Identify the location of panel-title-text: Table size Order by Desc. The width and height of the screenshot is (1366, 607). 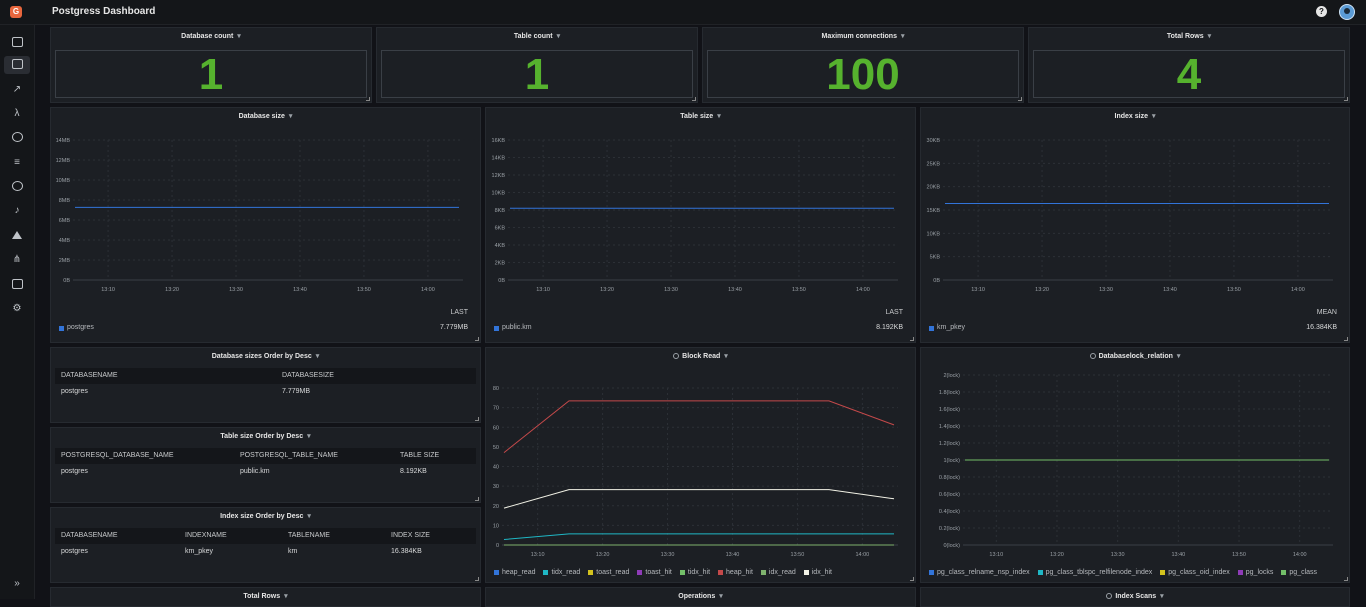
(262, 436).